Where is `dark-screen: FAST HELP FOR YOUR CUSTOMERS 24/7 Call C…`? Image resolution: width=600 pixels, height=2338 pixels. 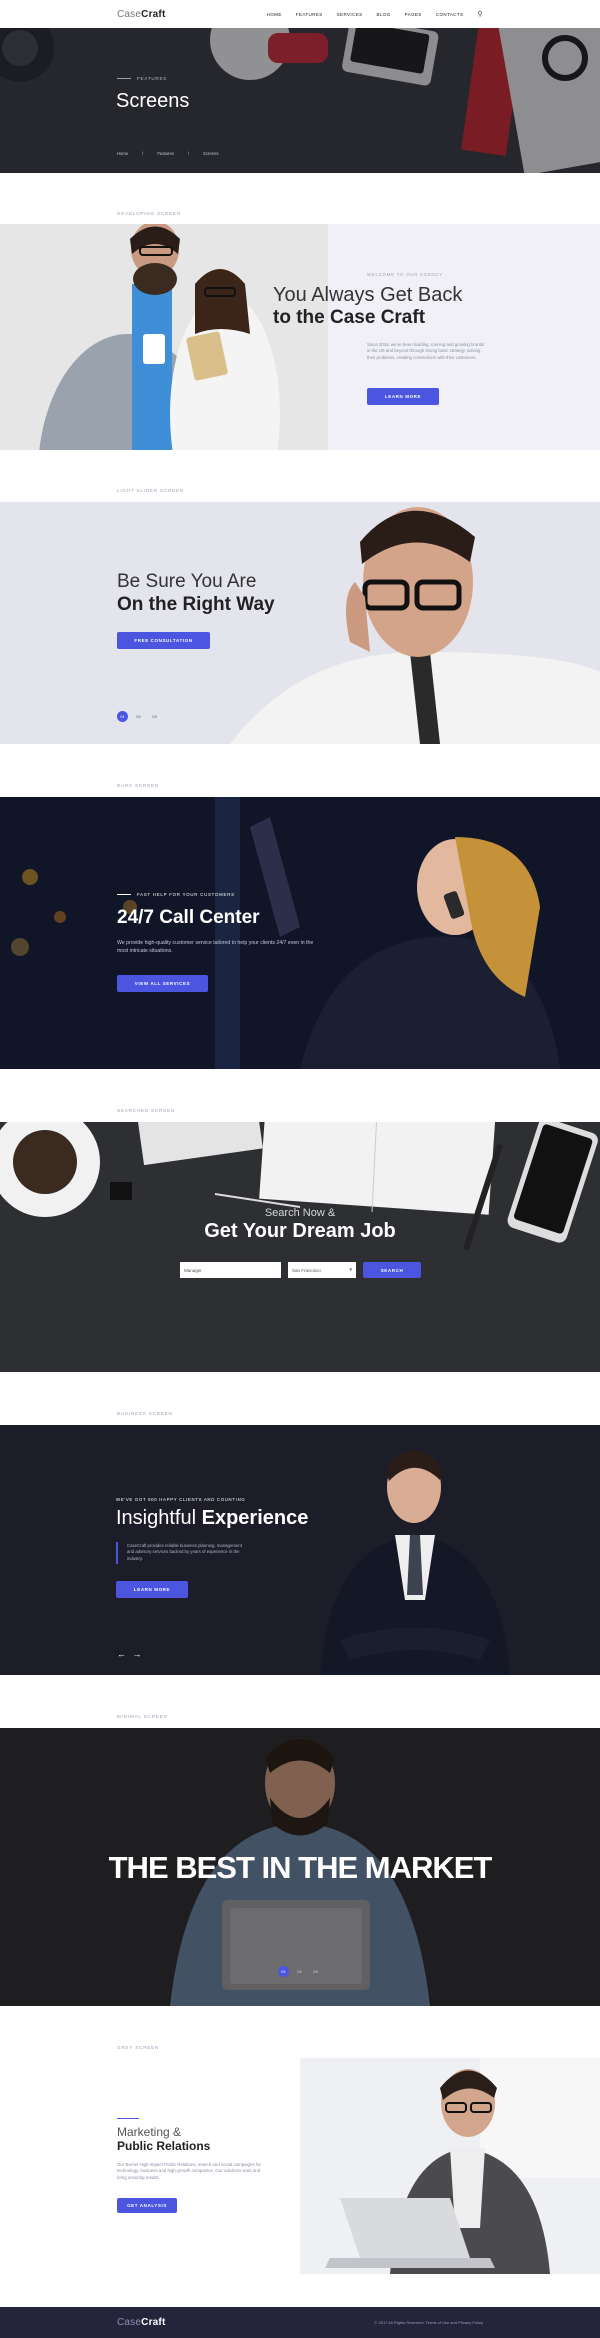 dark-screen: FAST HELP FOR YOUR CUSTOMERS 24/7 Call C… is located at coordinates (300, 933).